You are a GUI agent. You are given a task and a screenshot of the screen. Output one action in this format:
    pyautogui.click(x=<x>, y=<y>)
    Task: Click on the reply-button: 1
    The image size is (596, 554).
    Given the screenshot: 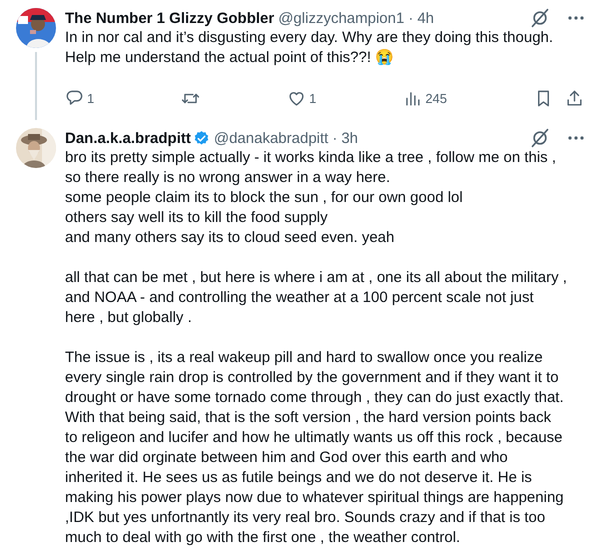 What is the action you would take?
    pyautogui.click(x=79, y=98)
    